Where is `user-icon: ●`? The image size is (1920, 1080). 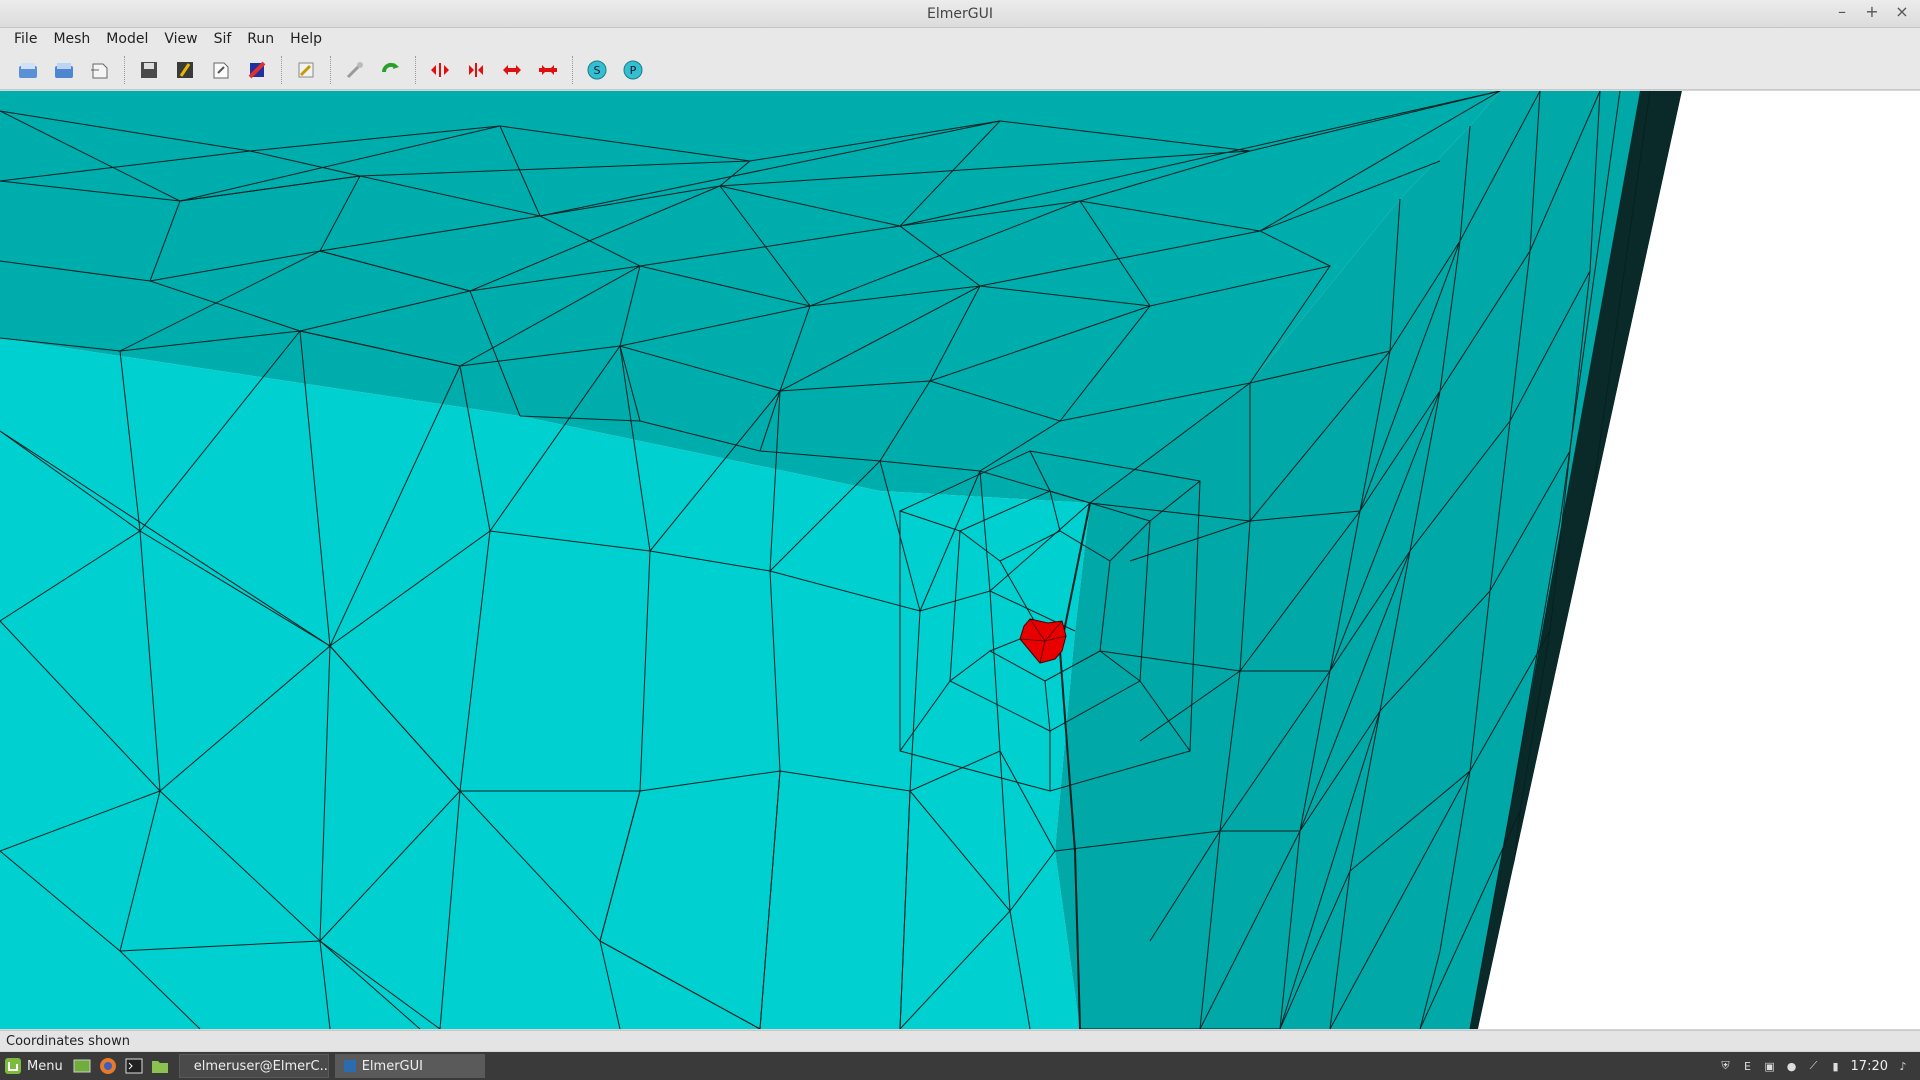 user-icon: ● is located at coordinates (1792, 1066).